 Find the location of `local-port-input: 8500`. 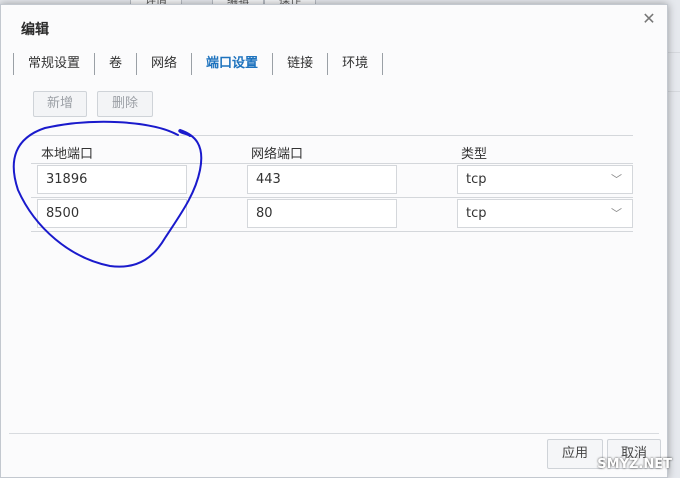

local-port-input: 8500 is located at coordinates (112, 213).